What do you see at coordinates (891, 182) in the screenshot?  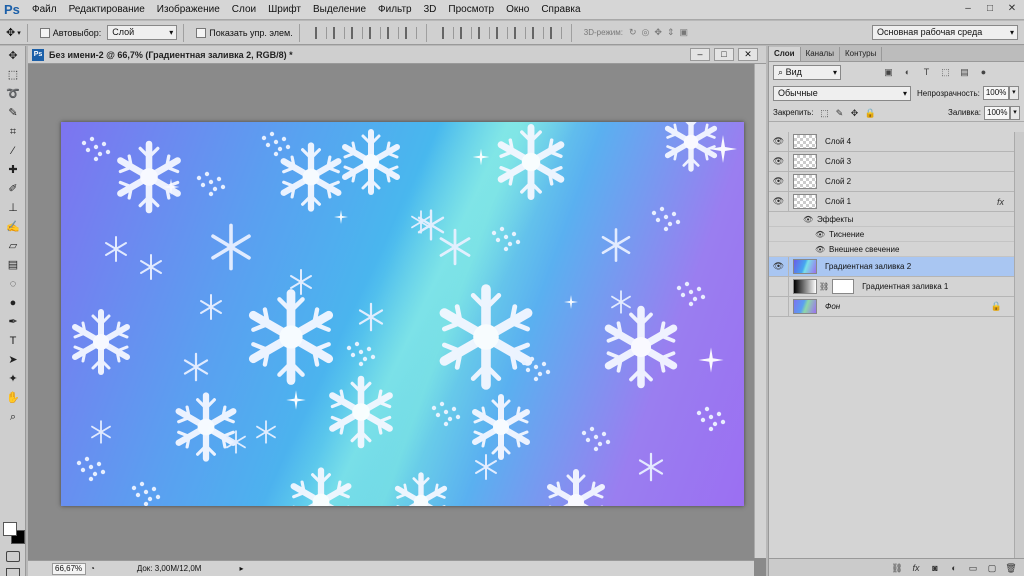 I see `layer-row: 👁 Слой 2` at bounding box center [891, 182].